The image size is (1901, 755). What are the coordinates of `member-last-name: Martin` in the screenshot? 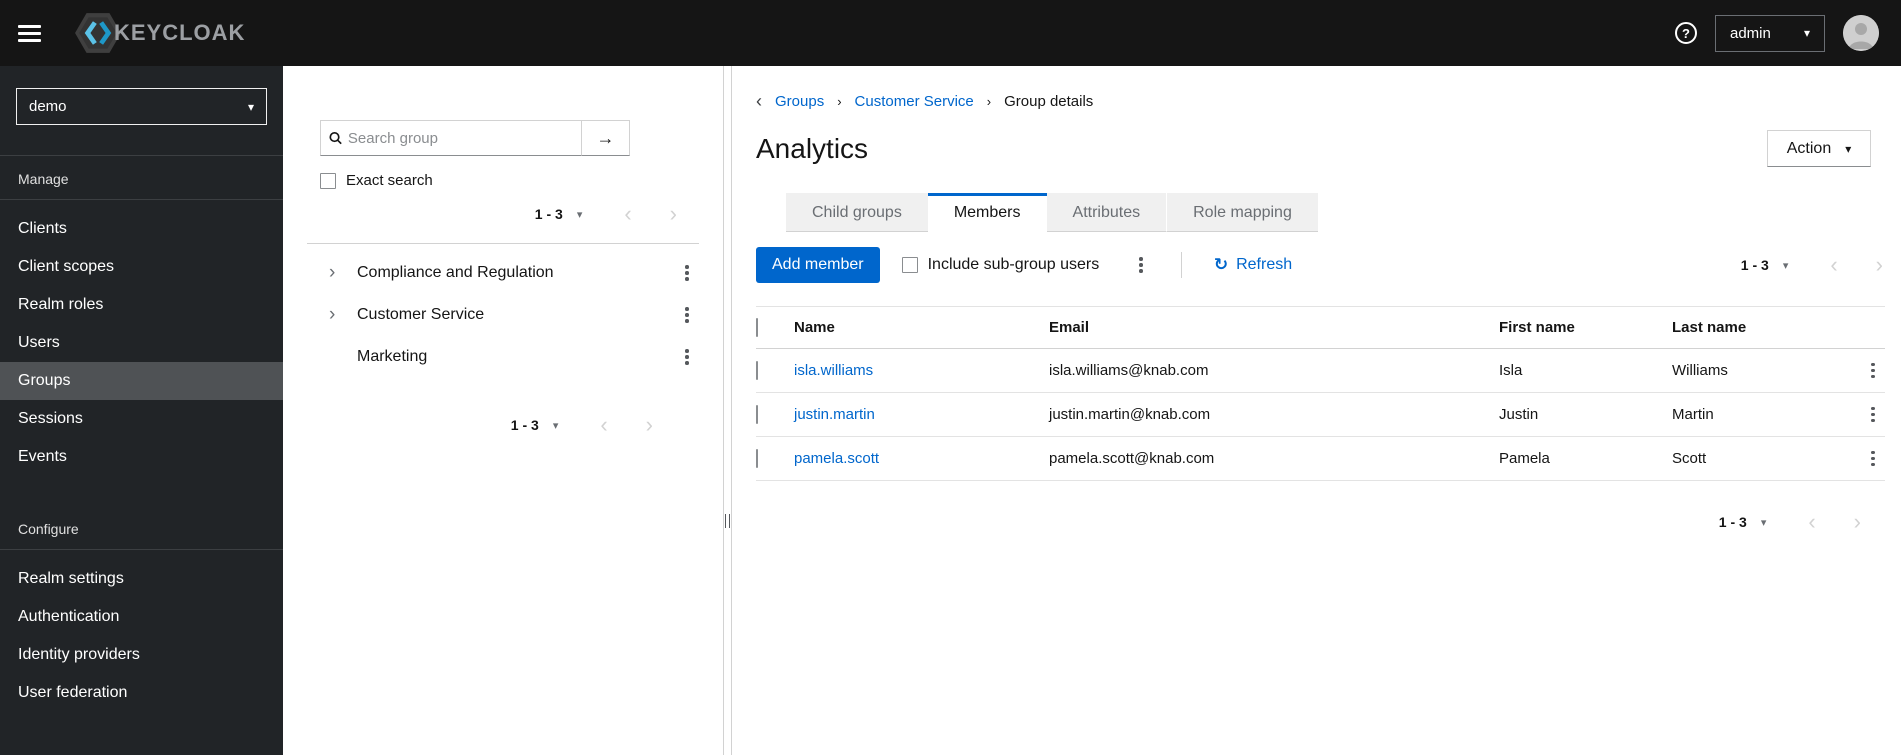 It's located at (1753, 414).